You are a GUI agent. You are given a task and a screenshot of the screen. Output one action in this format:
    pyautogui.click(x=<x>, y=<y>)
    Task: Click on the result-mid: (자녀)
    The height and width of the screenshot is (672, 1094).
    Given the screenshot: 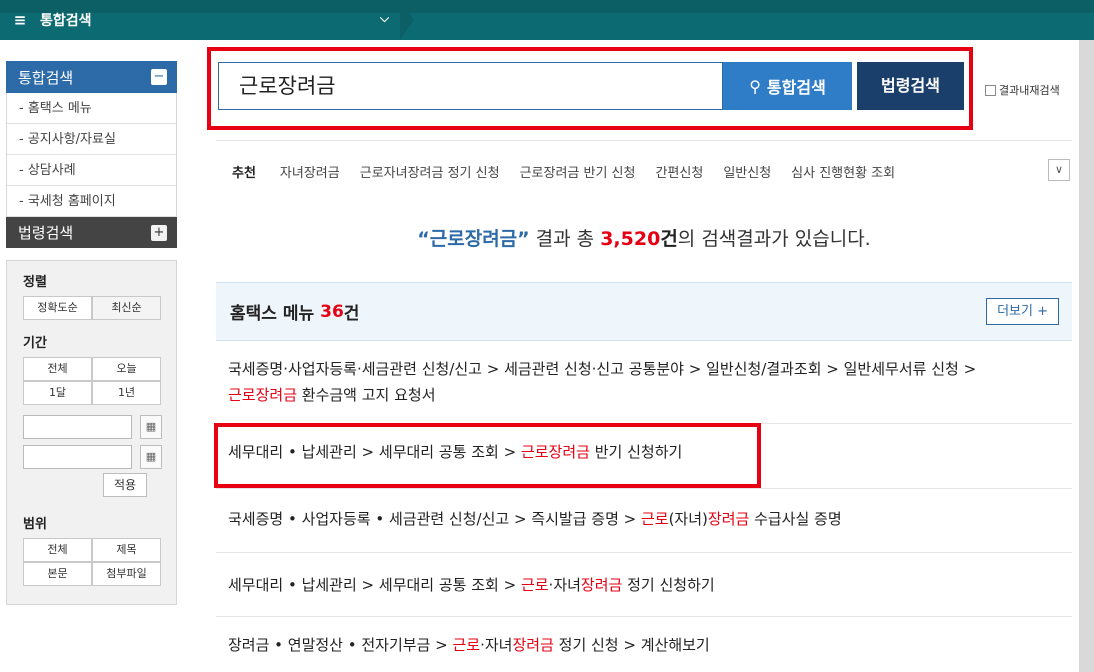 What is the action you would take?
    pyautogui.click(x=688, y=519)
    